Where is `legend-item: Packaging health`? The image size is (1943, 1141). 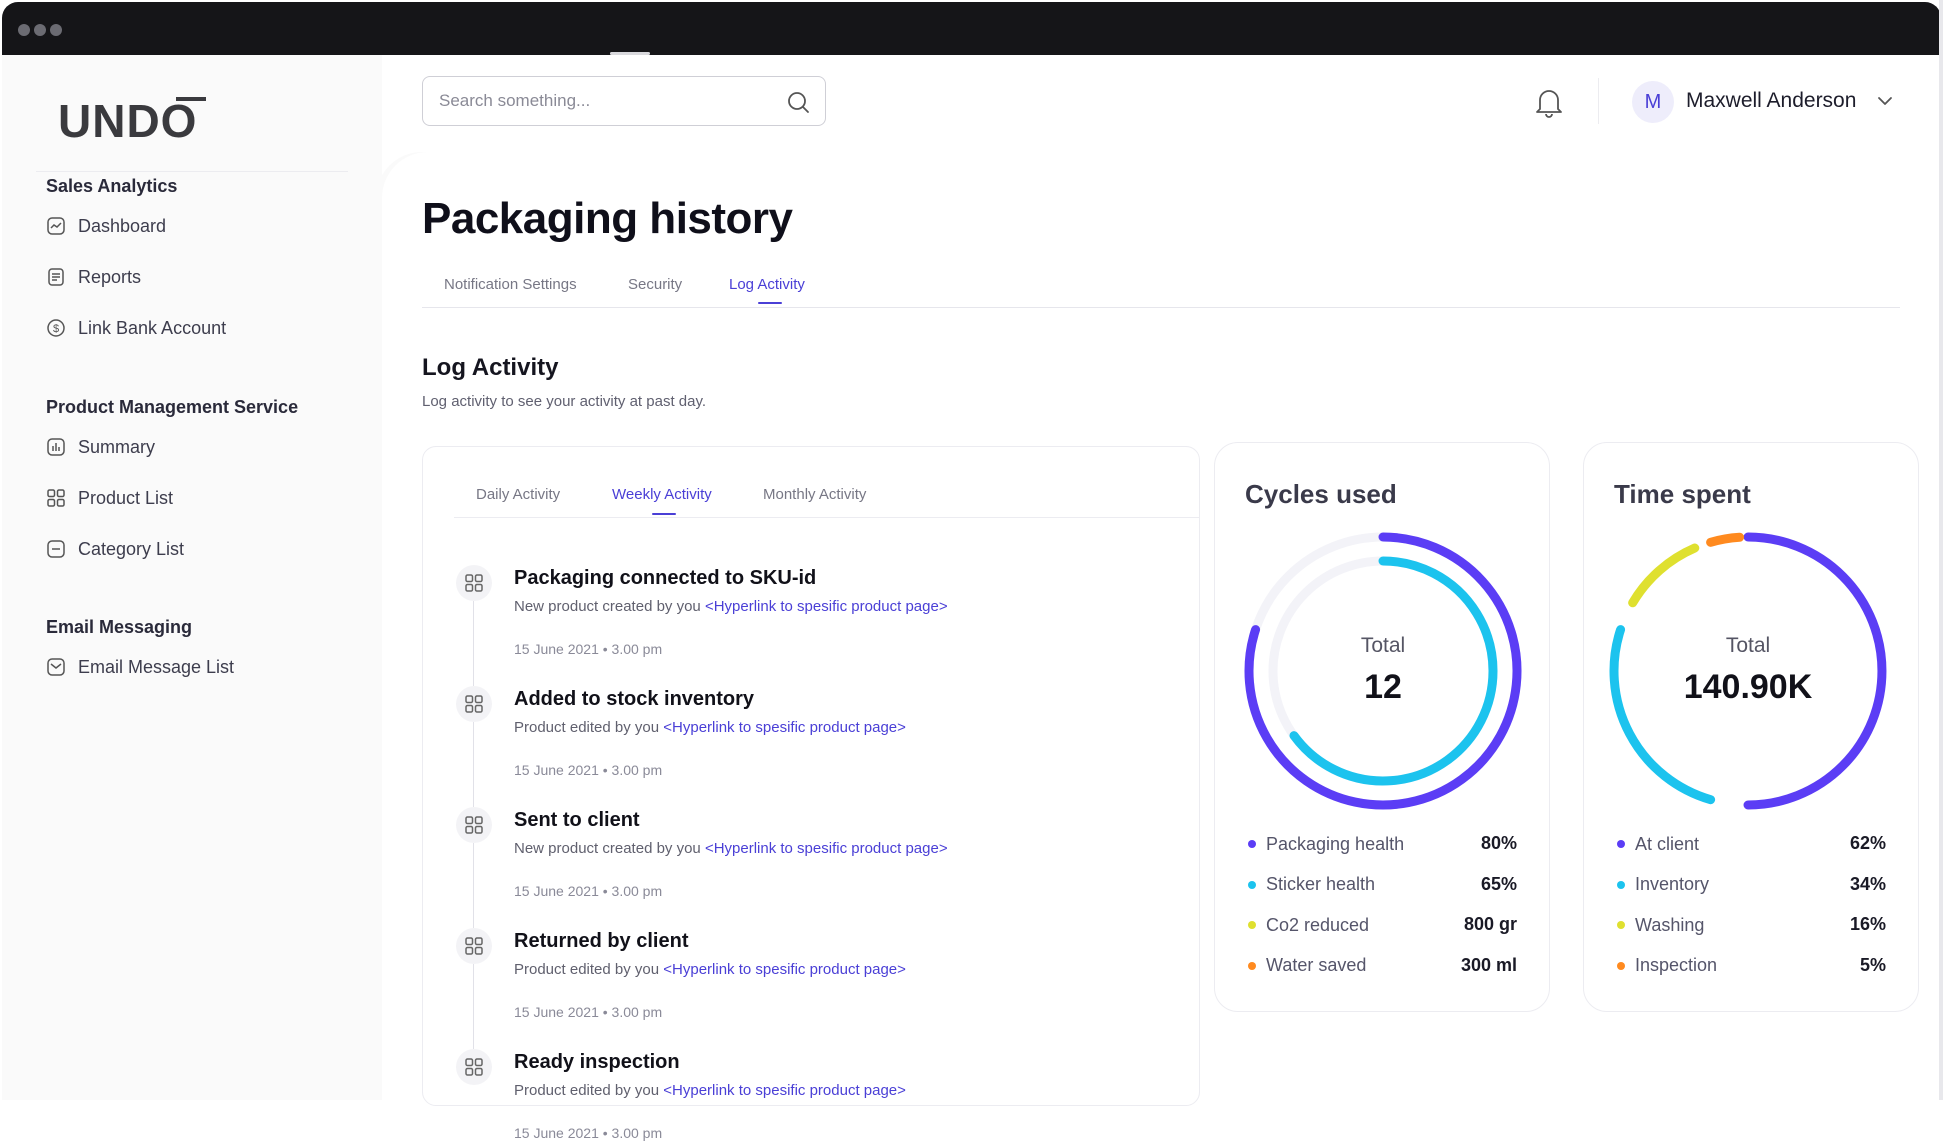 legend-item: Packaging health is located at coordinates (1326, 844).